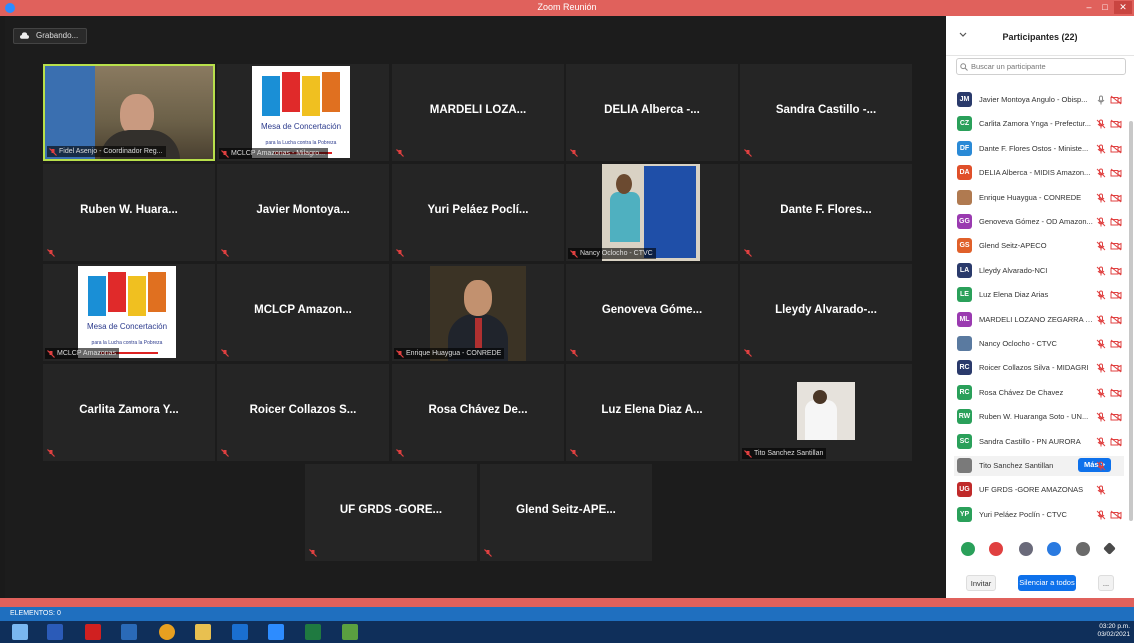 This screenshot has height=643, width=1134. I want to click on participant-search-input, so click(1041, 66).